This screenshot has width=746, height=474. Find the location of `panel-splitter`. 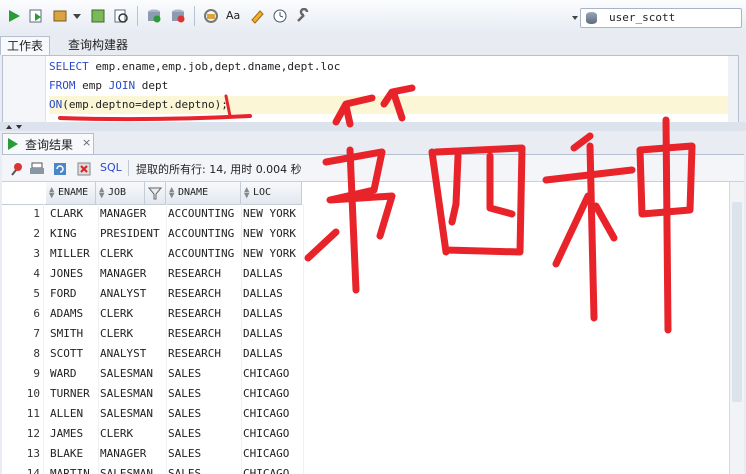

panel-splitter is located at coordinates (373, 126).